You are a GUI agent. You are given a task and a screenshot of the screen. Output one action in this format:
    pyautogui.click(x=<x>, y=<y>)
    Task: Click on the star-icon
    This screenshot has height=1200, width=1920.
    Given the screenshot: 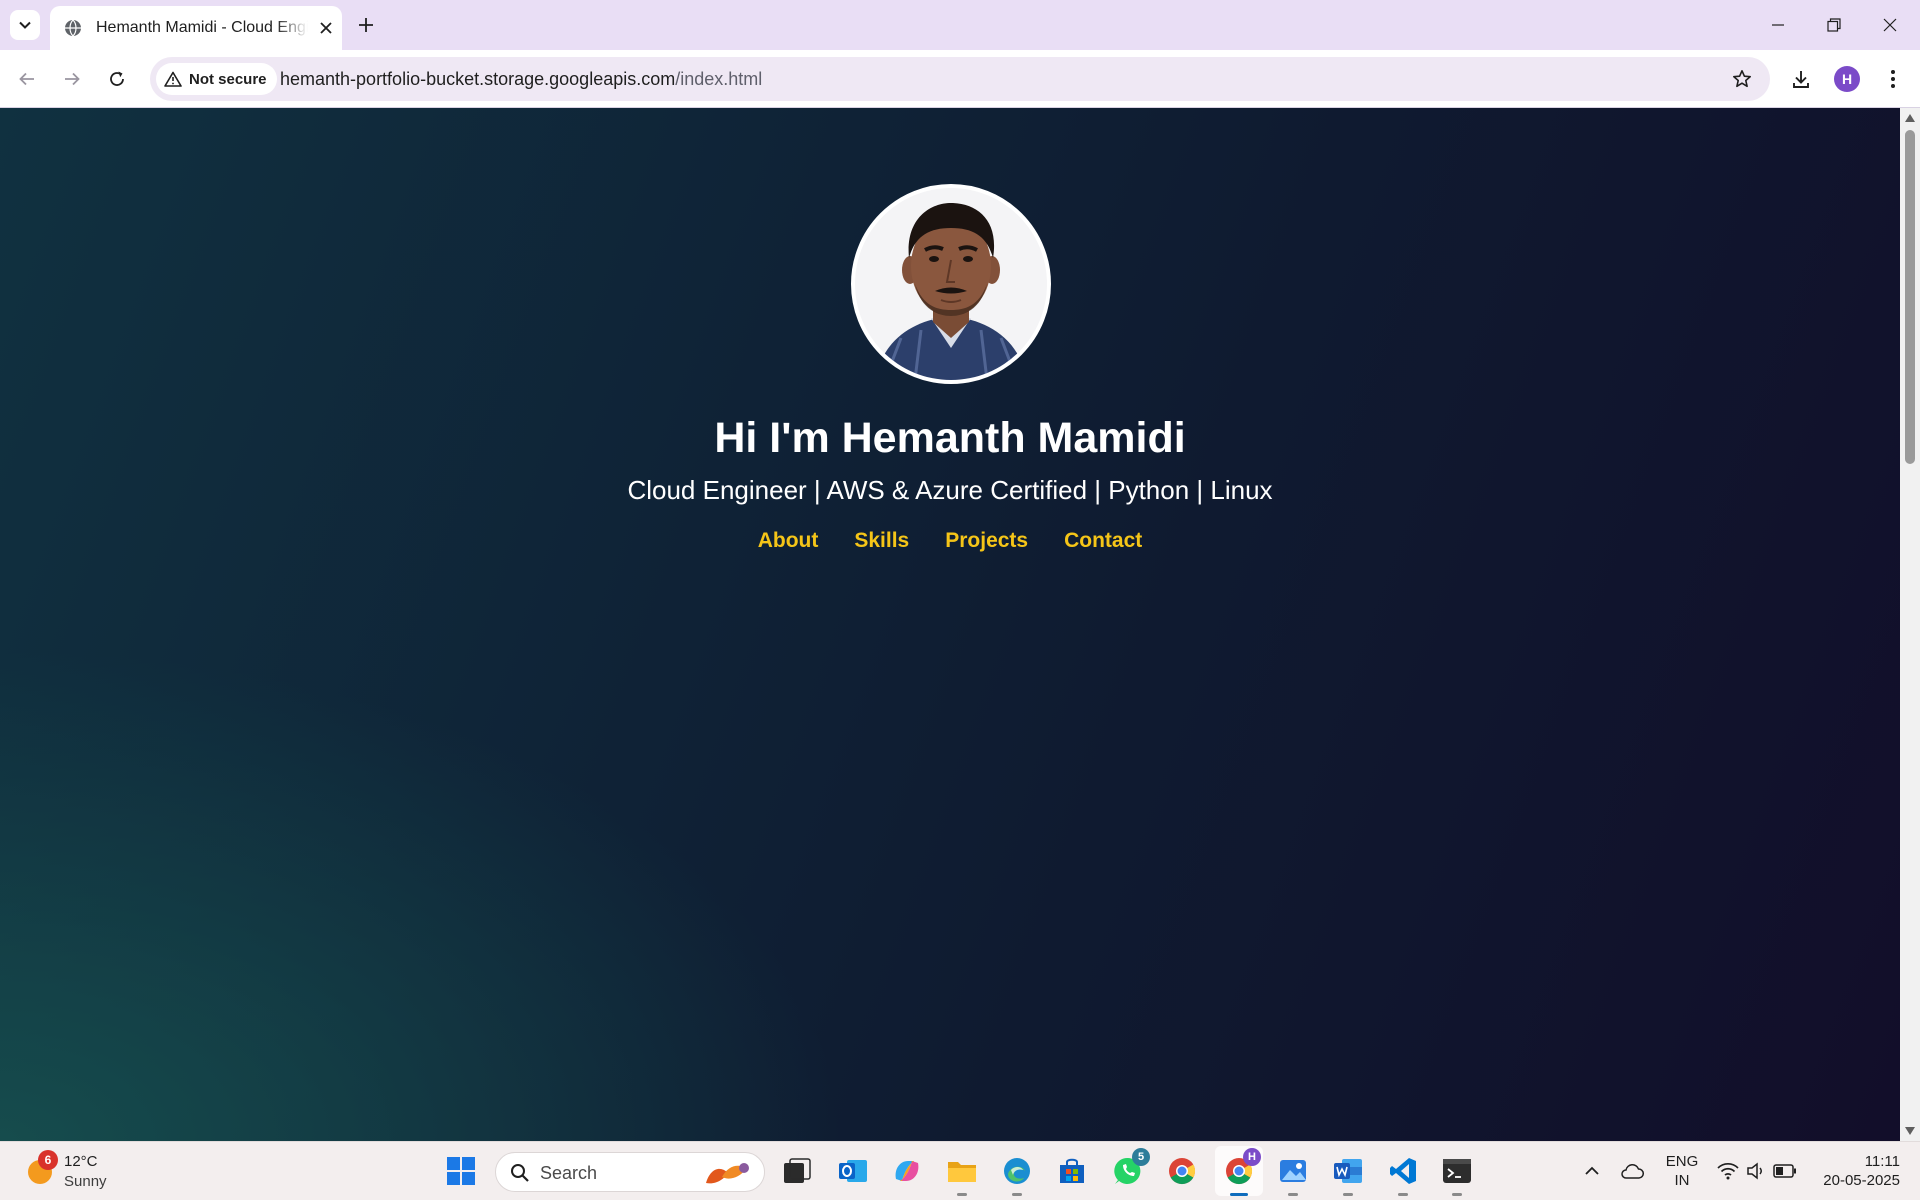 What is the action you would take?
    pyautogui.click(x=1742, y=79)
    